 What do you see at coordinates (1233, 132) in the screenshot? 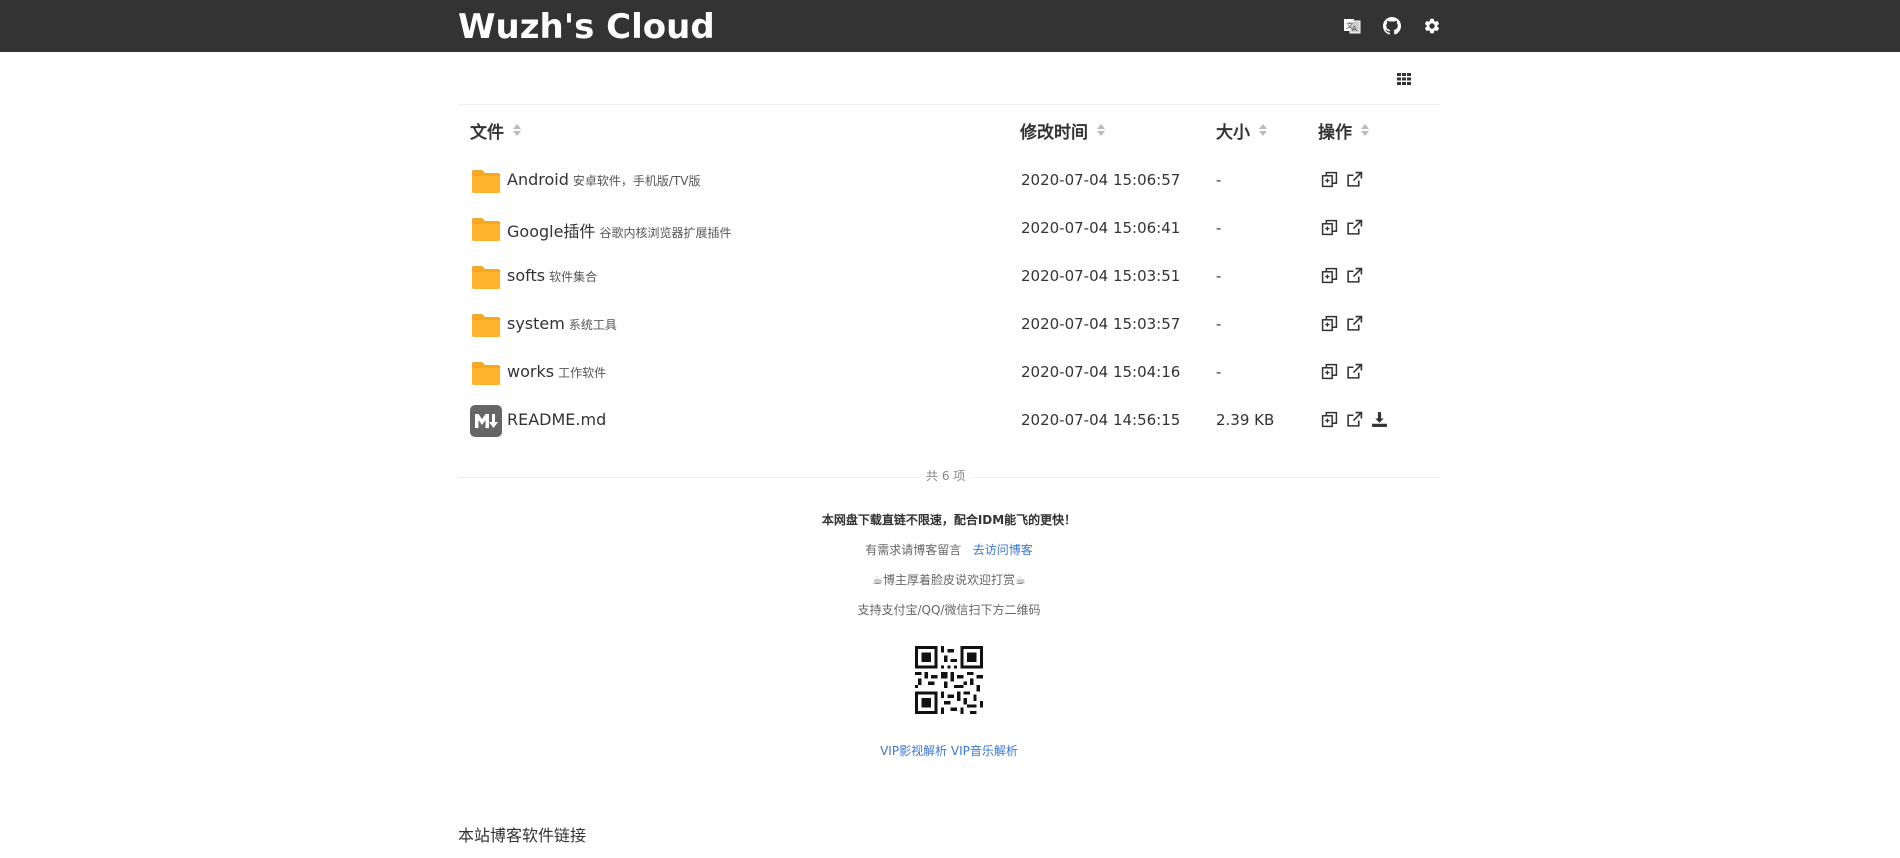
I see `column-header-label: 大小` at bounding box center [1233, 132].